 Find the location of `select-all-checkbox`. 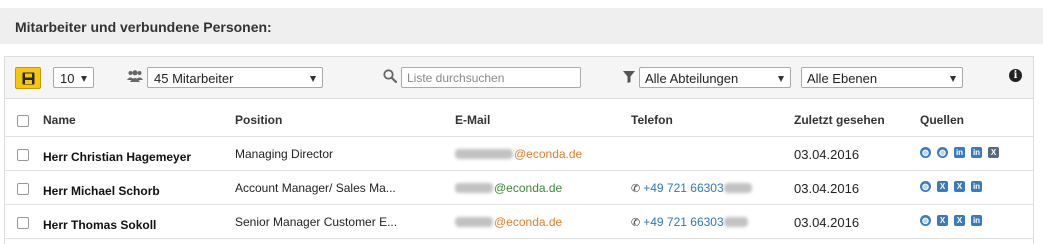

select-all-checkbox is located at coordinates (23, 121).